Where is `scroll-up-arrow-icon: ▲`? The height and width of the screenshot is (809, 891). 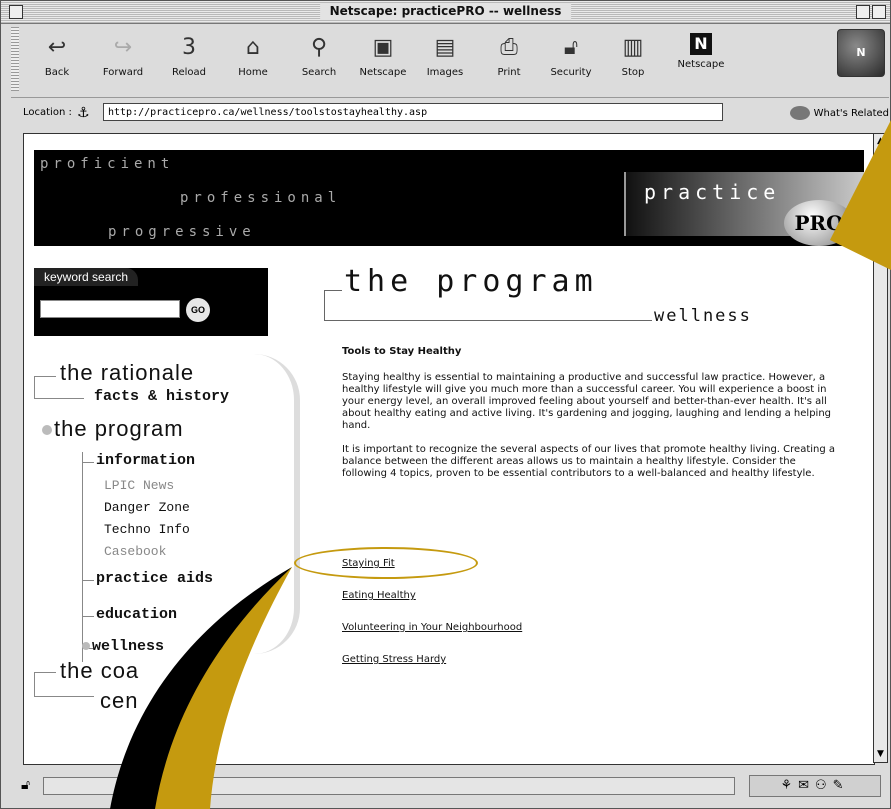
scroll-up-arrow-icon: ▲ is located at coordinates (880, 141).